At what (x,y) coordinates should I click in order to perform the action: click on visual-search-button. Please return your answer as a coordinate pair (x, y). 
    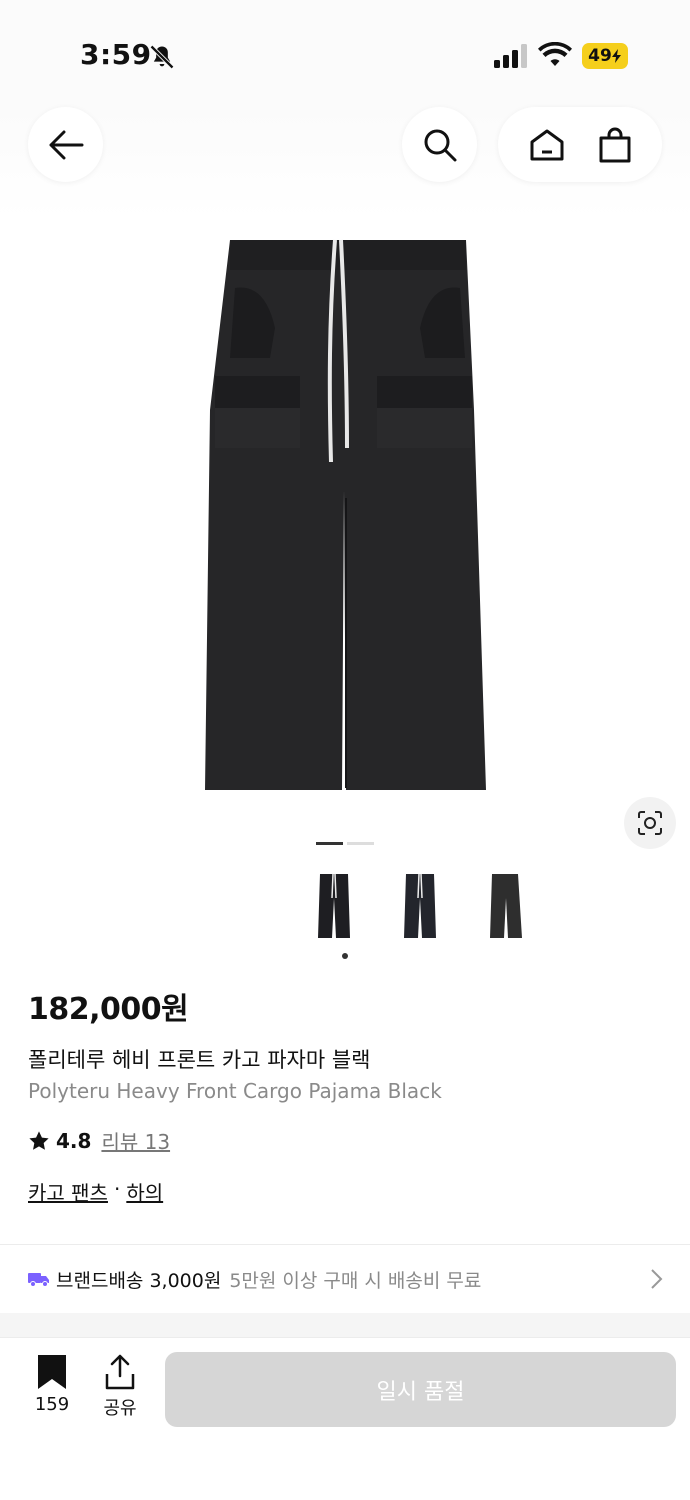
    Looking at the image, I should click on (650, 823).